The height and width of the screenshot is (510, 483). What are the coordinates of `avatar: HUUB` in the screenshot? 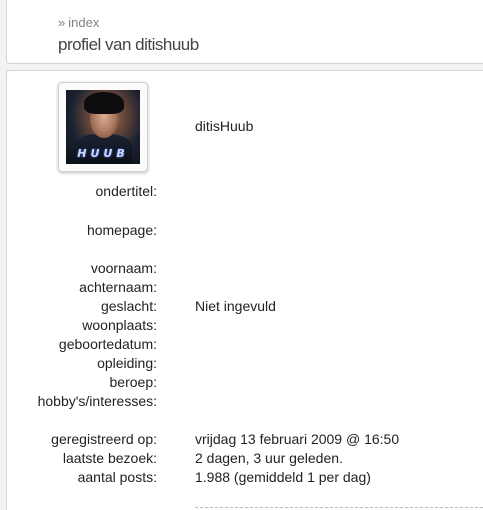 It's located at (103, 127).